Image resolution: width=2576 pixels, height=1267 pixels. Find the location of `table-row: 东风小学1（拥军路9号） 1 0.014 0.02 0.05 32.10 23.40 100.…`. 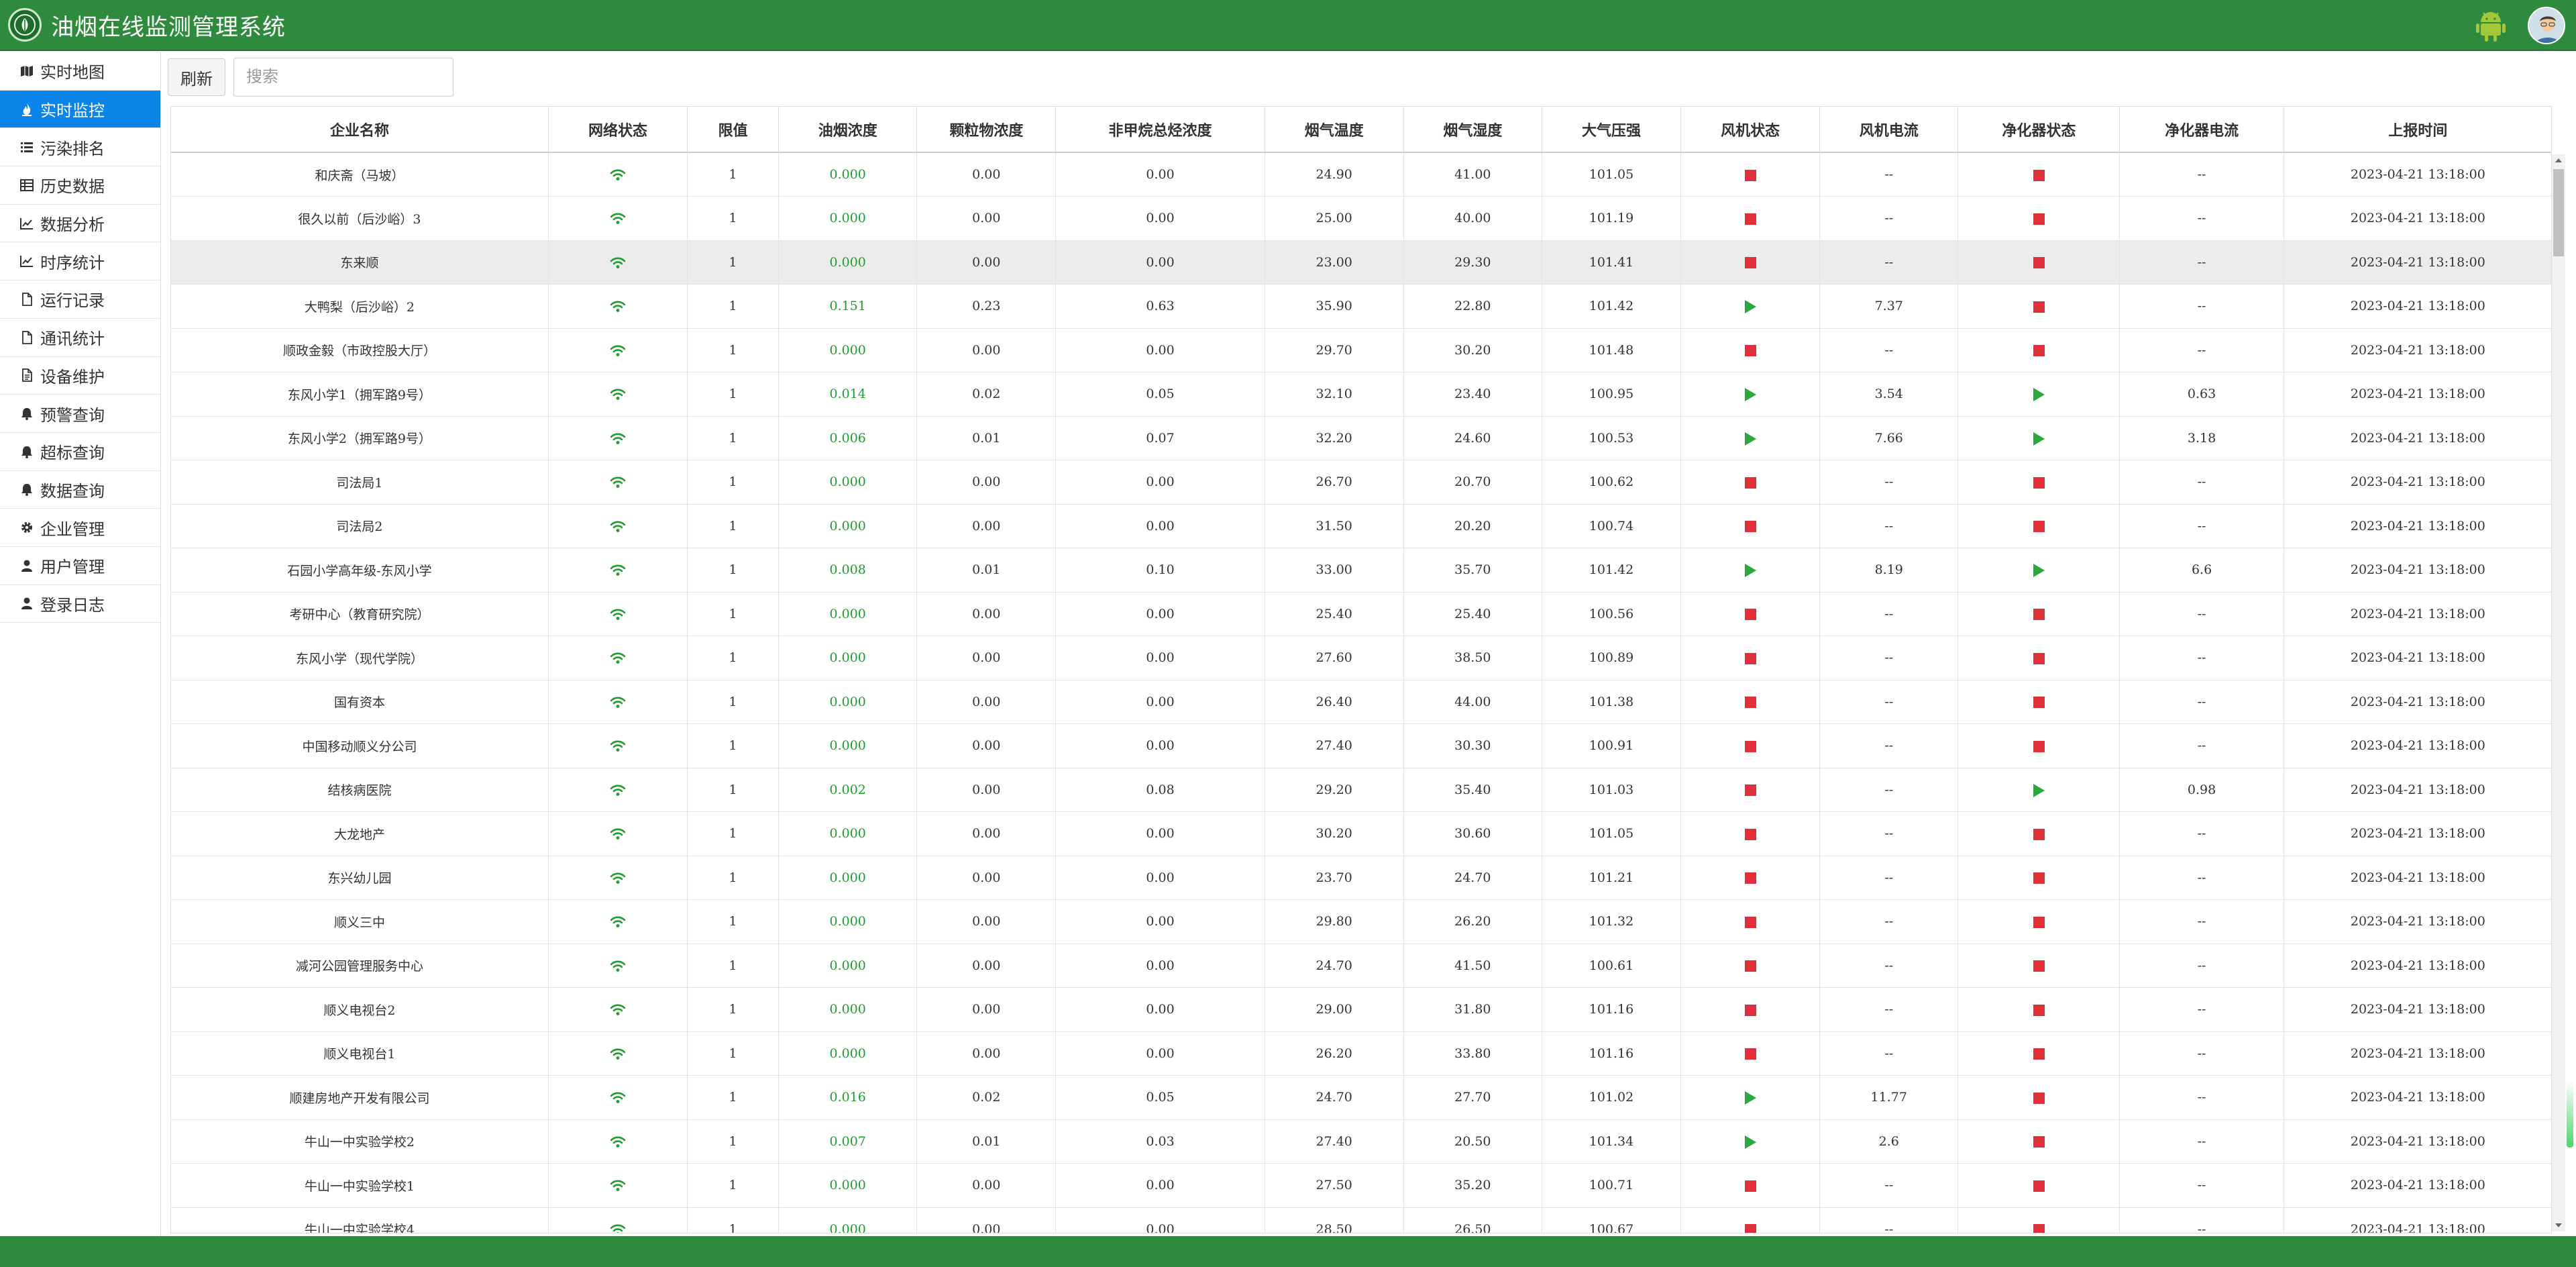

table-row: 东风小学1（拥军路9号） 1 0.014 0.02 0.05 32.10 23.40 100.… is located at coordinates (1361, 394).